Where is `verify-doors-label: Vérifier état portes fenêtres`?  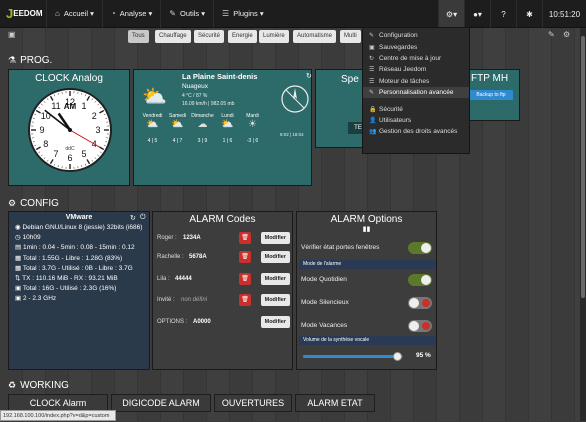
verify-doors-label: Vérifier état portes fenêtres is located at coordinates (340, 247).